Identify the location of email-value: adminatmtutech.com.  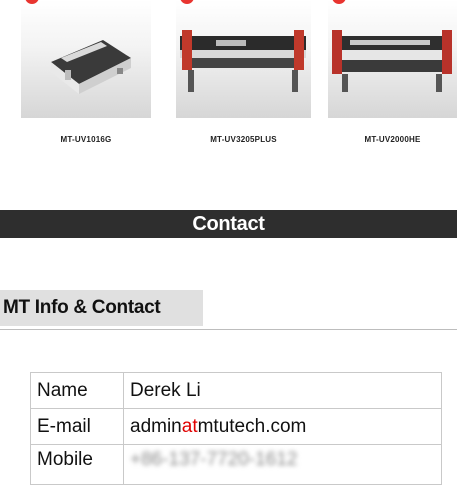
(282, 426).